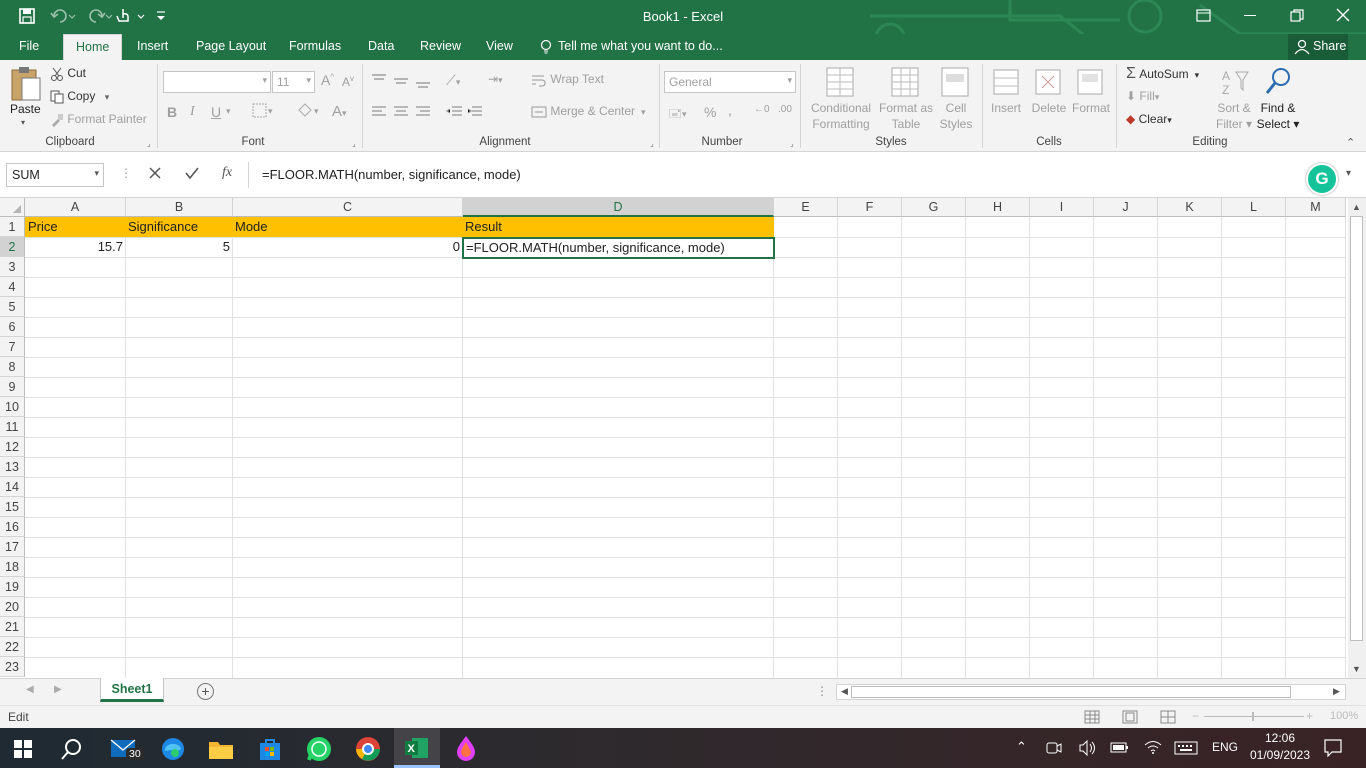 The width and height of the screenshot is (1366, 768). Describe the element at coordinates (1316, 207) in the screenshot. I see `column-header-m: M` at that location.